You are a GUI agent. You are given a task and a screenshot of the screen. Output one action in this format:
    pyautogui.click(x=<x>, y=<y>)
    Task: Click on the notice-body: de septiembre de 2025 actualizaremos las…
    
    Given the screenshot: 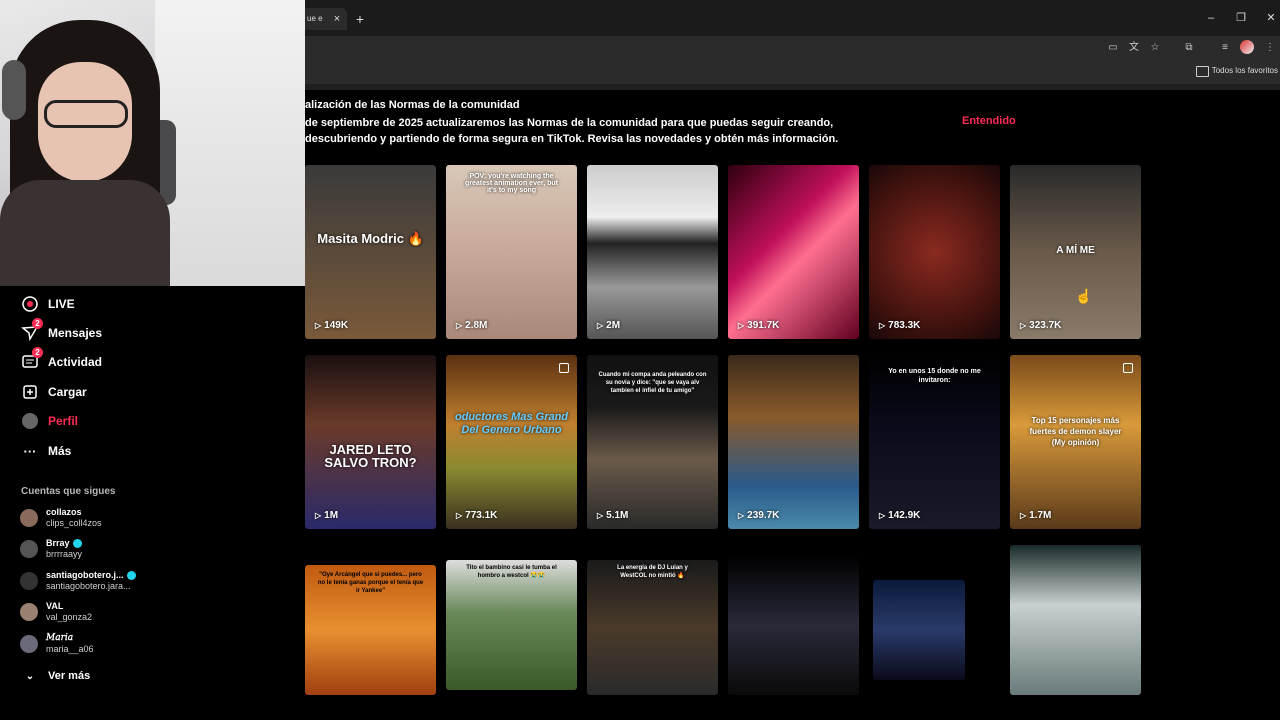 What is the action you would take?
    pyautogui.click(x=572, y=131)
    